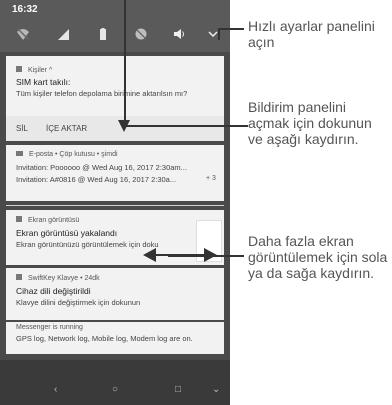 Image resolution: width=392 pixels, height=405 pixels. I want to click on notification-app-row: E-posta • Çöp kutusu • şimdi, so click(67, 154).